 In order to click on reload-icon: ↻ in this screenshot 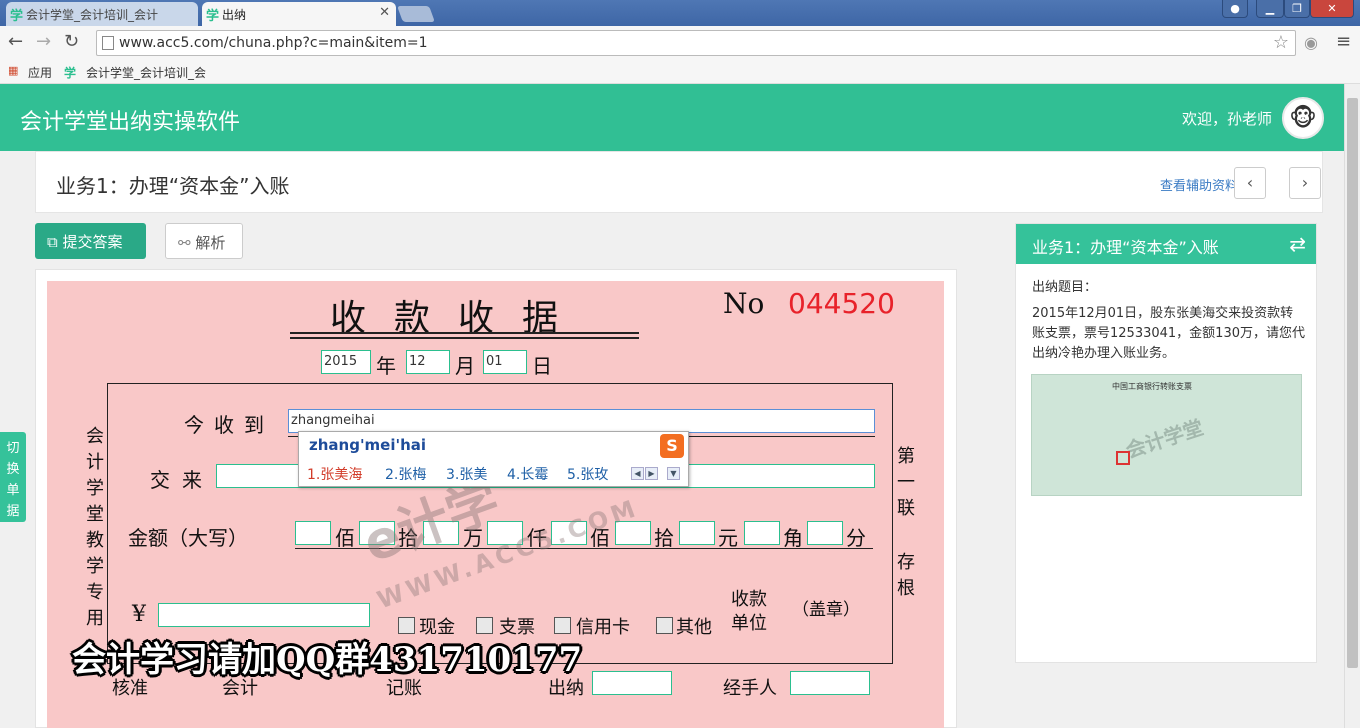, I will do `click(71, 41)`.